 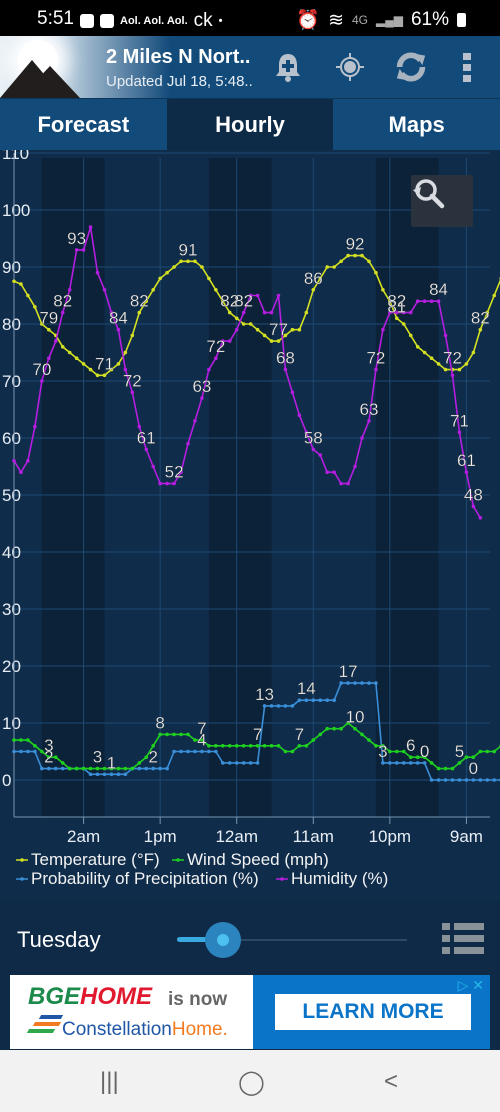 I want to click on data-label: 3, so click(x=97, y=757).